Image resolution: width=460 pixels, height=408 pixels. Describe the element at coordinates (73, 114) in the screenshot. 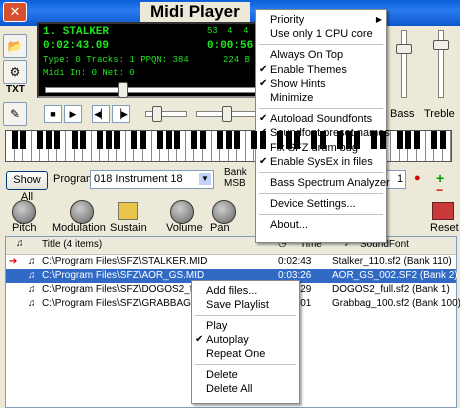

I see `play-icon: ▶` at that location.